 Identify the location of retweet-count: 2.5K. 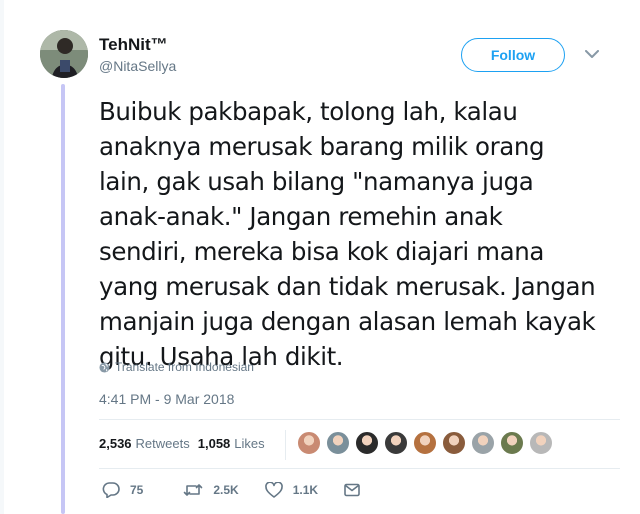
(226, 490).